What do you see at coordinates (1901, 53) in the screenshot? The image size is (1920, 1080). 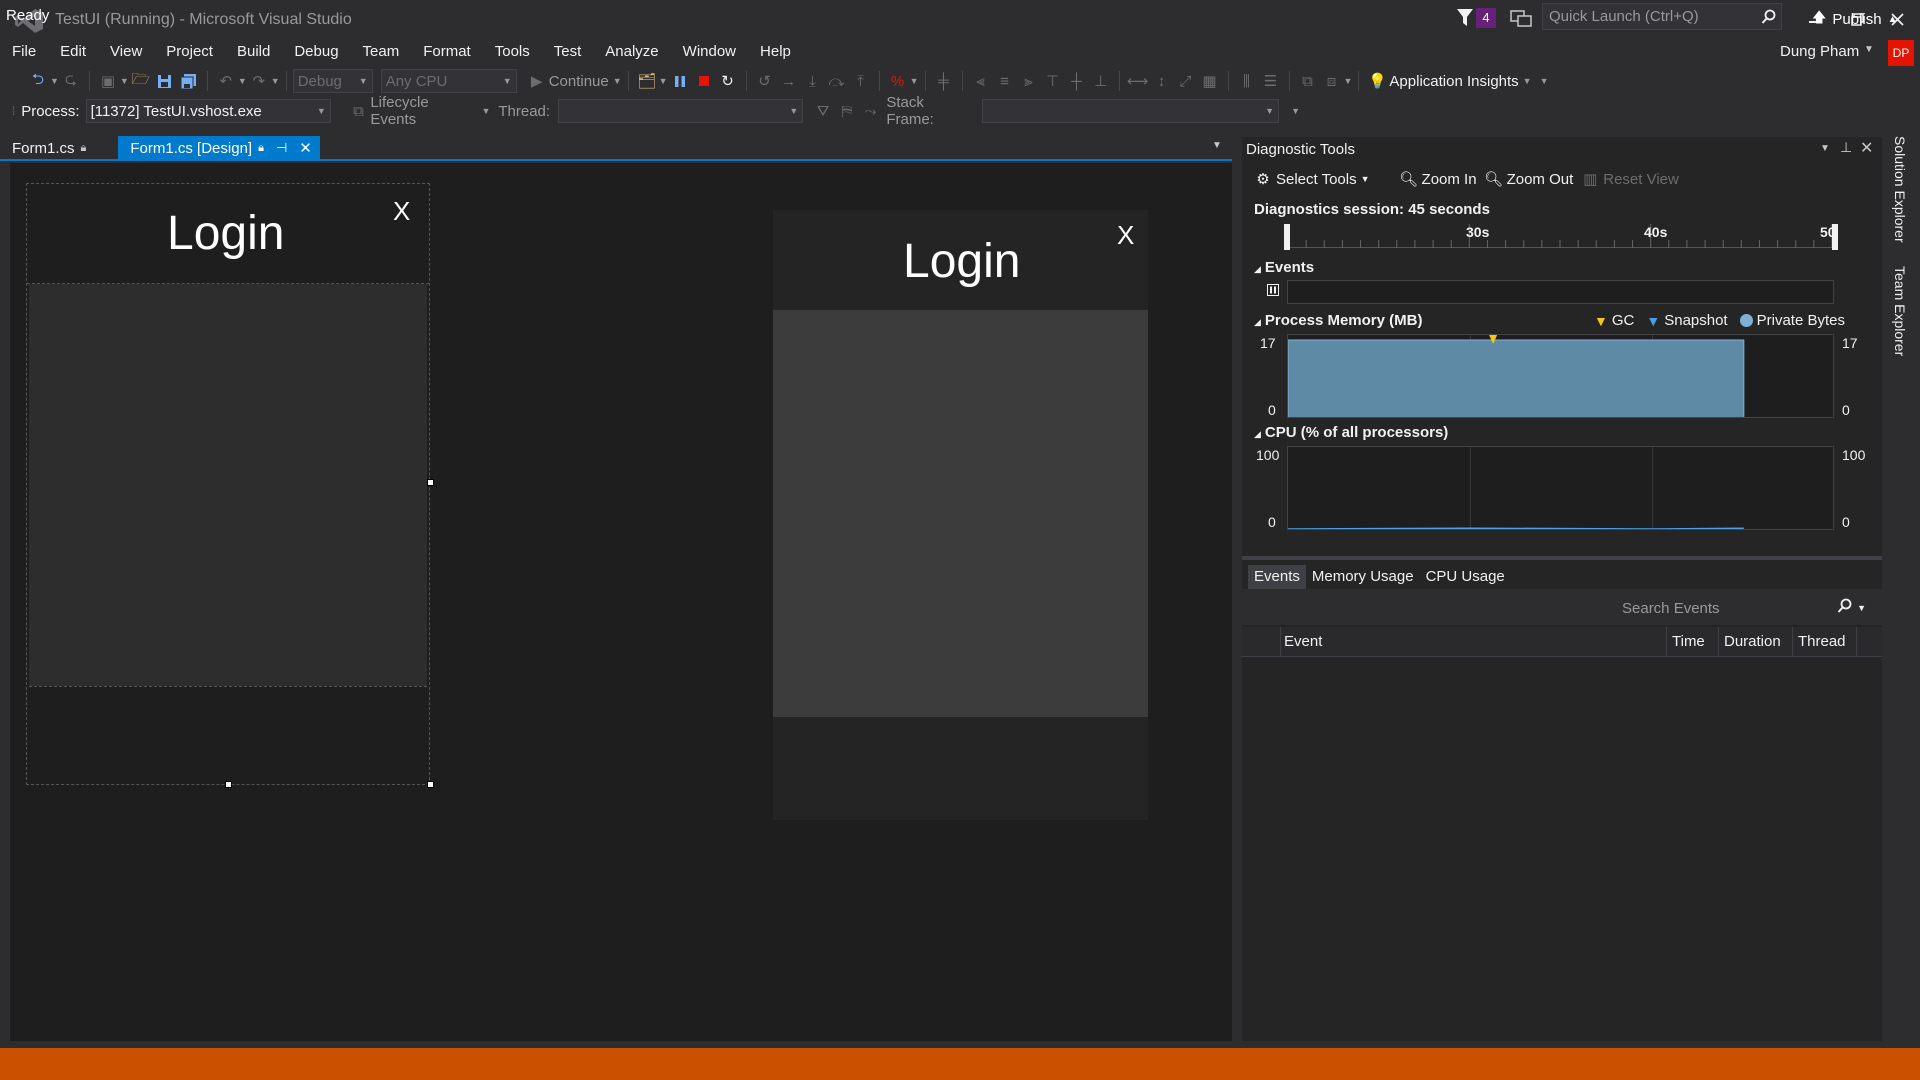 I see `user-avatar: DP` at bounding box center [1901, 53].